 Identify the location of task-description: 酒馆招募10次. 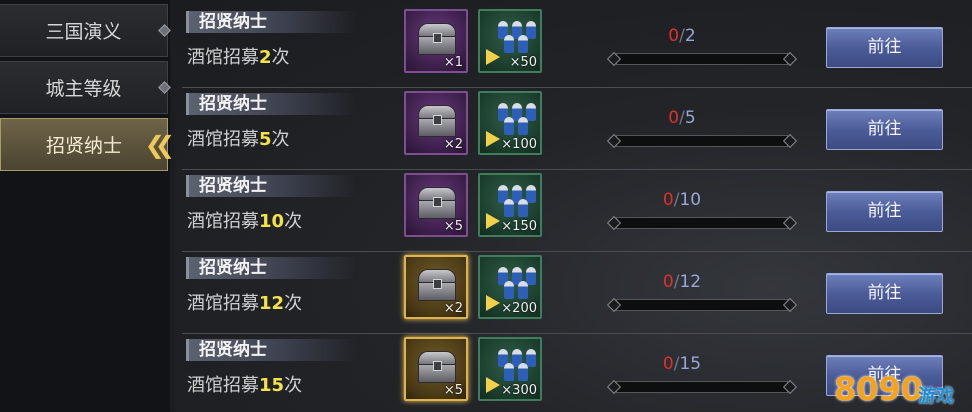
(245, 221).